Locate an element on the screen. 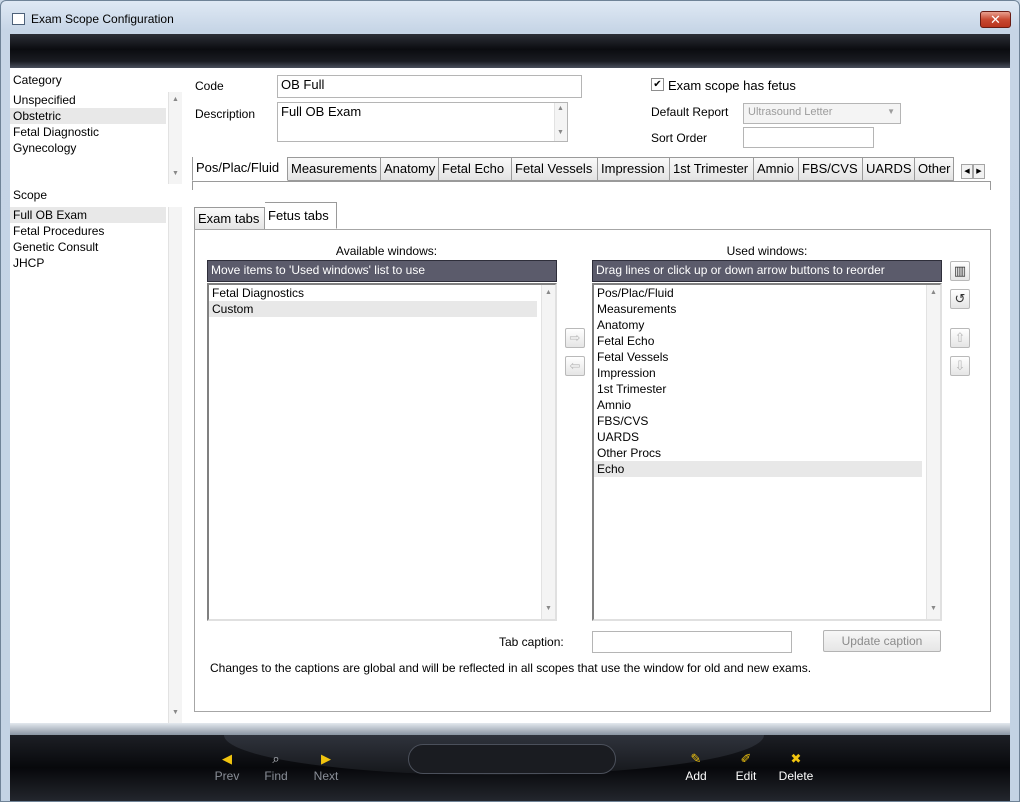 This screenshot has height=802, width=1020. next-button: ▶ Next is located at coordinates (326, 766).